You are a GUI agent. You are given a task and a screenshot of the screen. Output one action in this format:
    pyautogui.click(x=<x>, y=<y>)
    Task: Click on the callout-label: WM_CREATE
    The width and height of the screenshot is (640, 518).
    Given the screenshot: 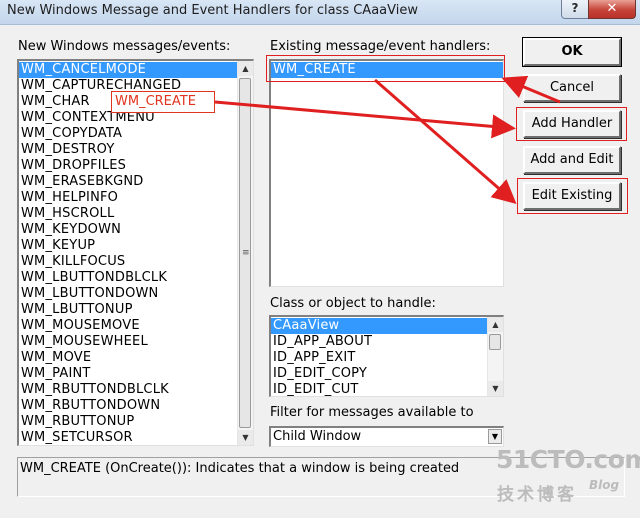 What is the action you would take?
    pyautogui.click(x=163, y=102)
    